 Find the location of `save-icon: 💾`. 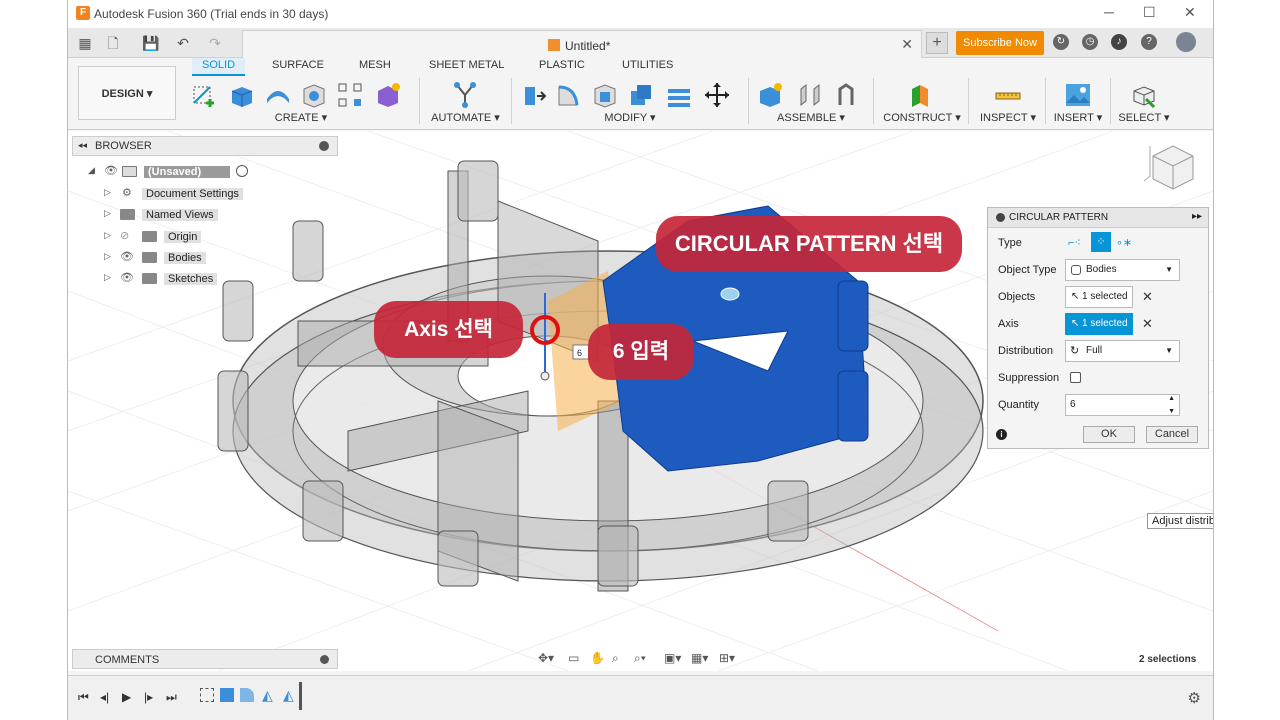

save-icon: 💾 is located at coordinates (151, 43).